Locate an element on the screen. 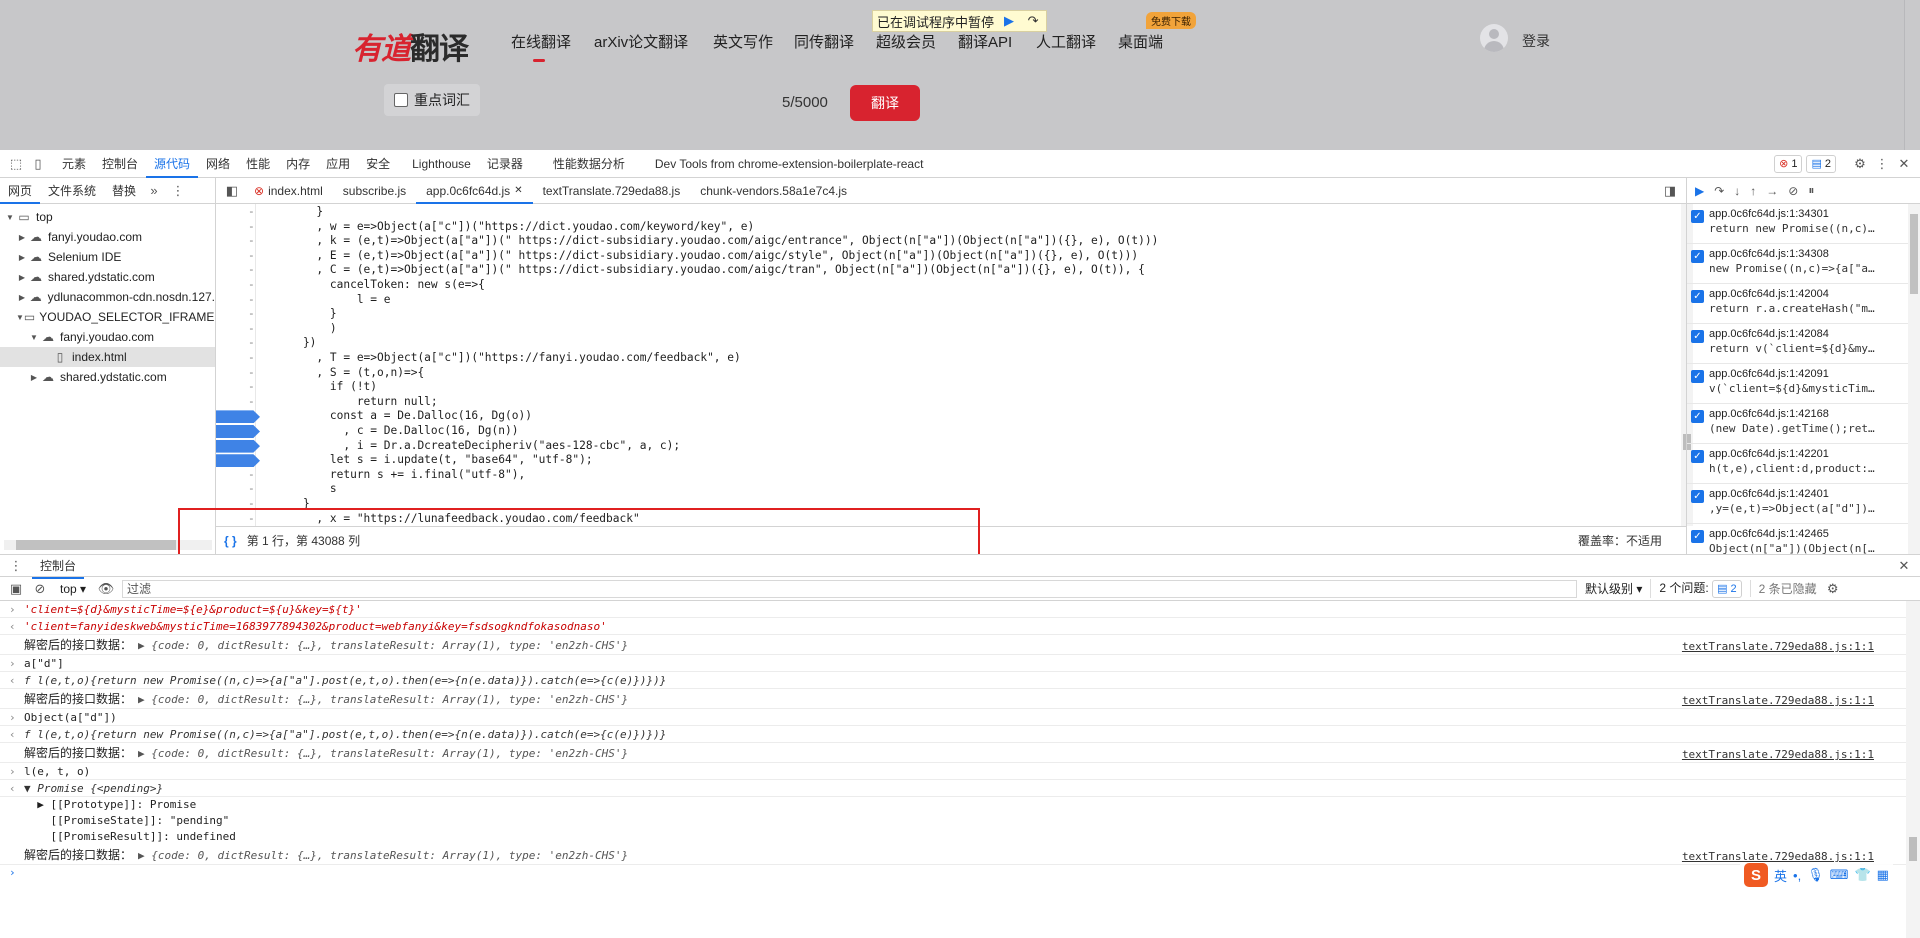 This screenshot has height=938, width=1920. tab-sources: 源代码 is located at coordinates (172, 164).